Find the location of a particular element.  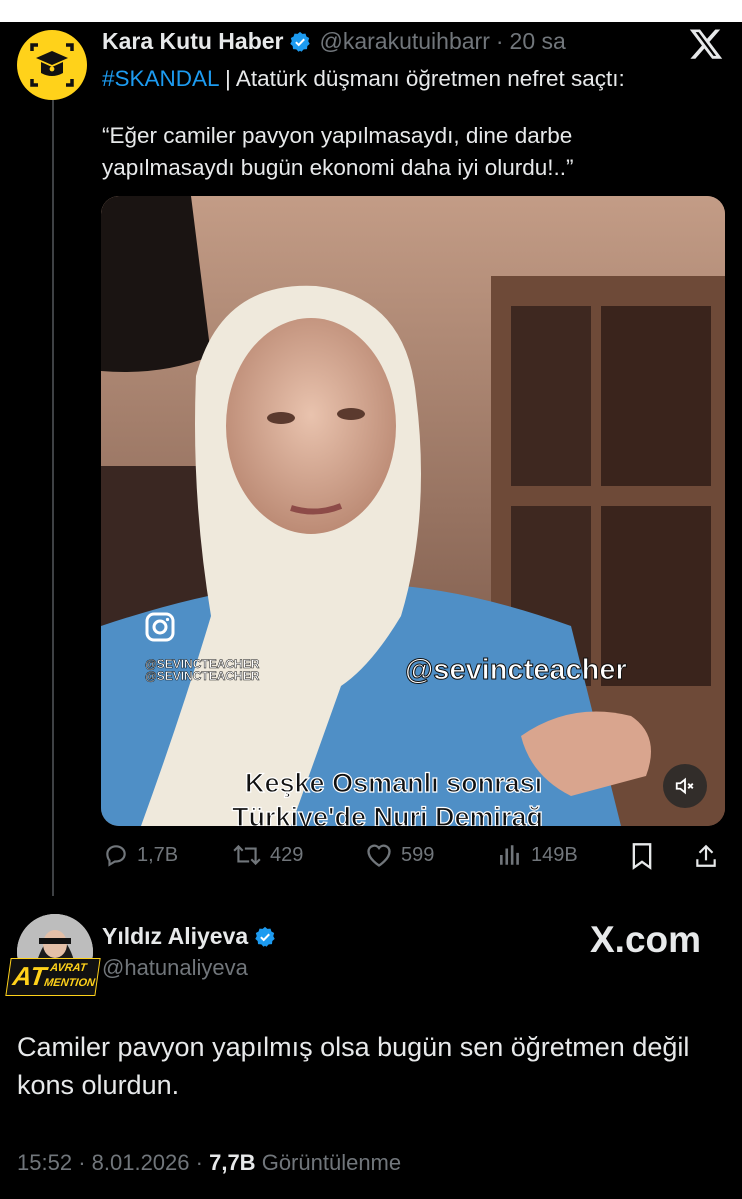

watermark: @sevincteacher is located at coordinates (516, 670).